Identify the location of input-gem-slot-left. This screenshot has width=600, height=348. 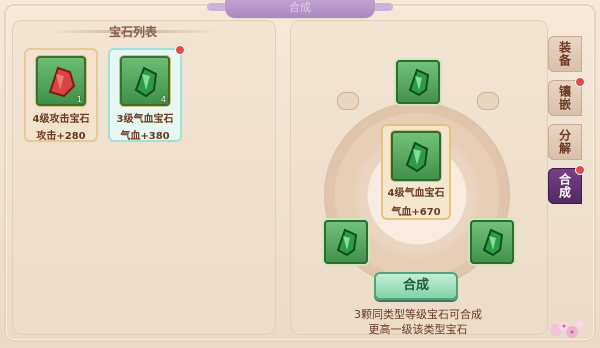
(346, 242).